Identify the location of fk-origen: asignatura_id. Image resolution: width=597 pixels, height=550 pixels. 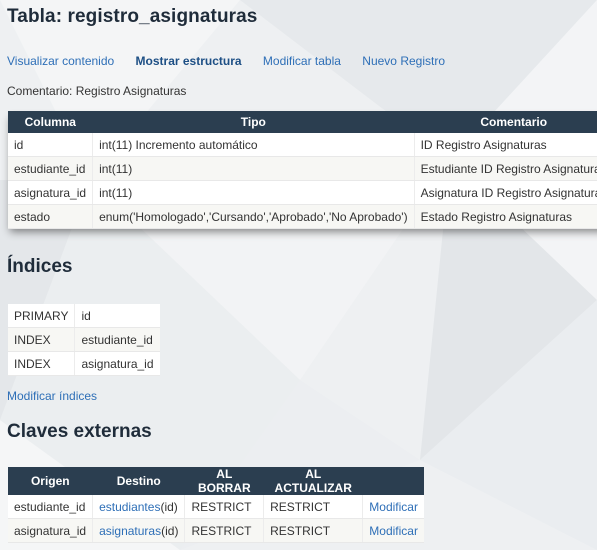
(51, 530).